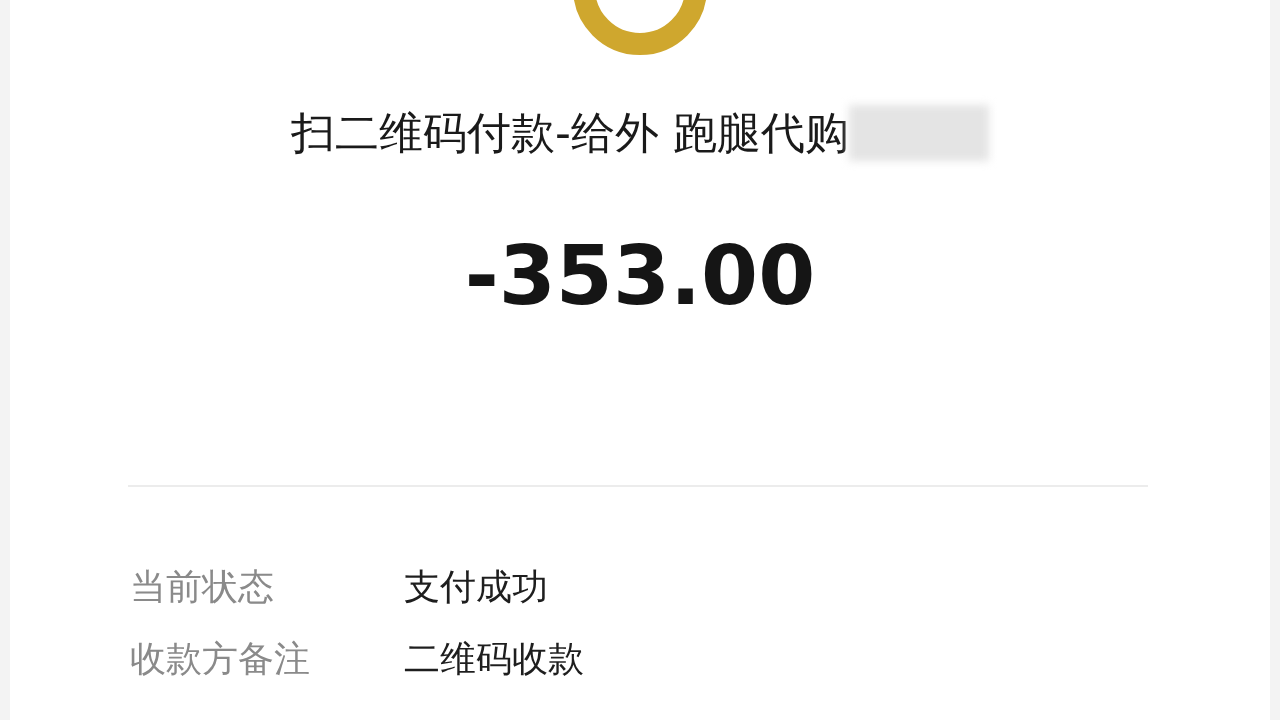  What do you see at coordinates (640, 275) in the screenshot?
I see `amount: -353.00` at bounding box center [640, 275].